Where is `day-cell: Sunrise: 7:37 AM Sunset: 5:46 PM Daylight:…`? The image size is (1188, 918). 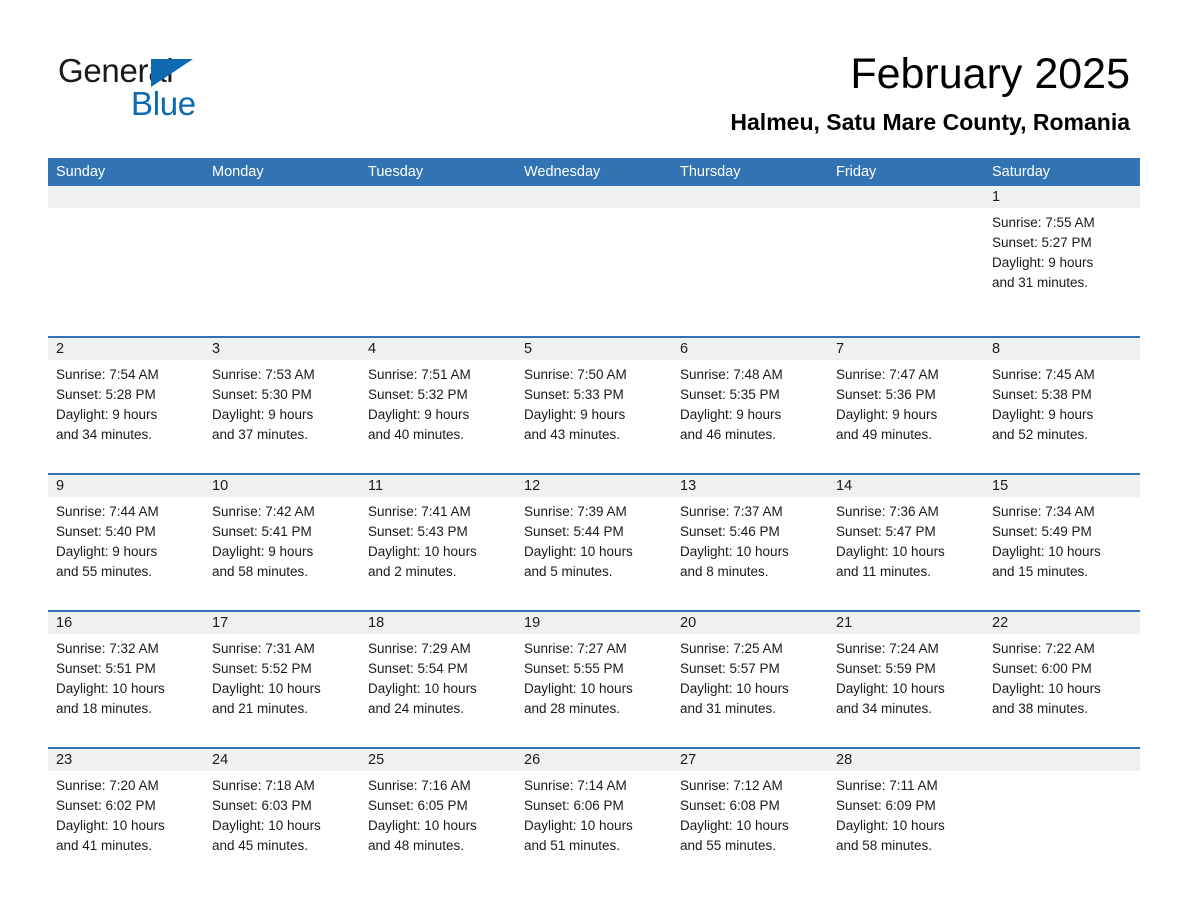 day-cell: Sunrise: 7:37 AM Sunset: 5:46 PM Daylight:… is located at coordinates (750, 544).